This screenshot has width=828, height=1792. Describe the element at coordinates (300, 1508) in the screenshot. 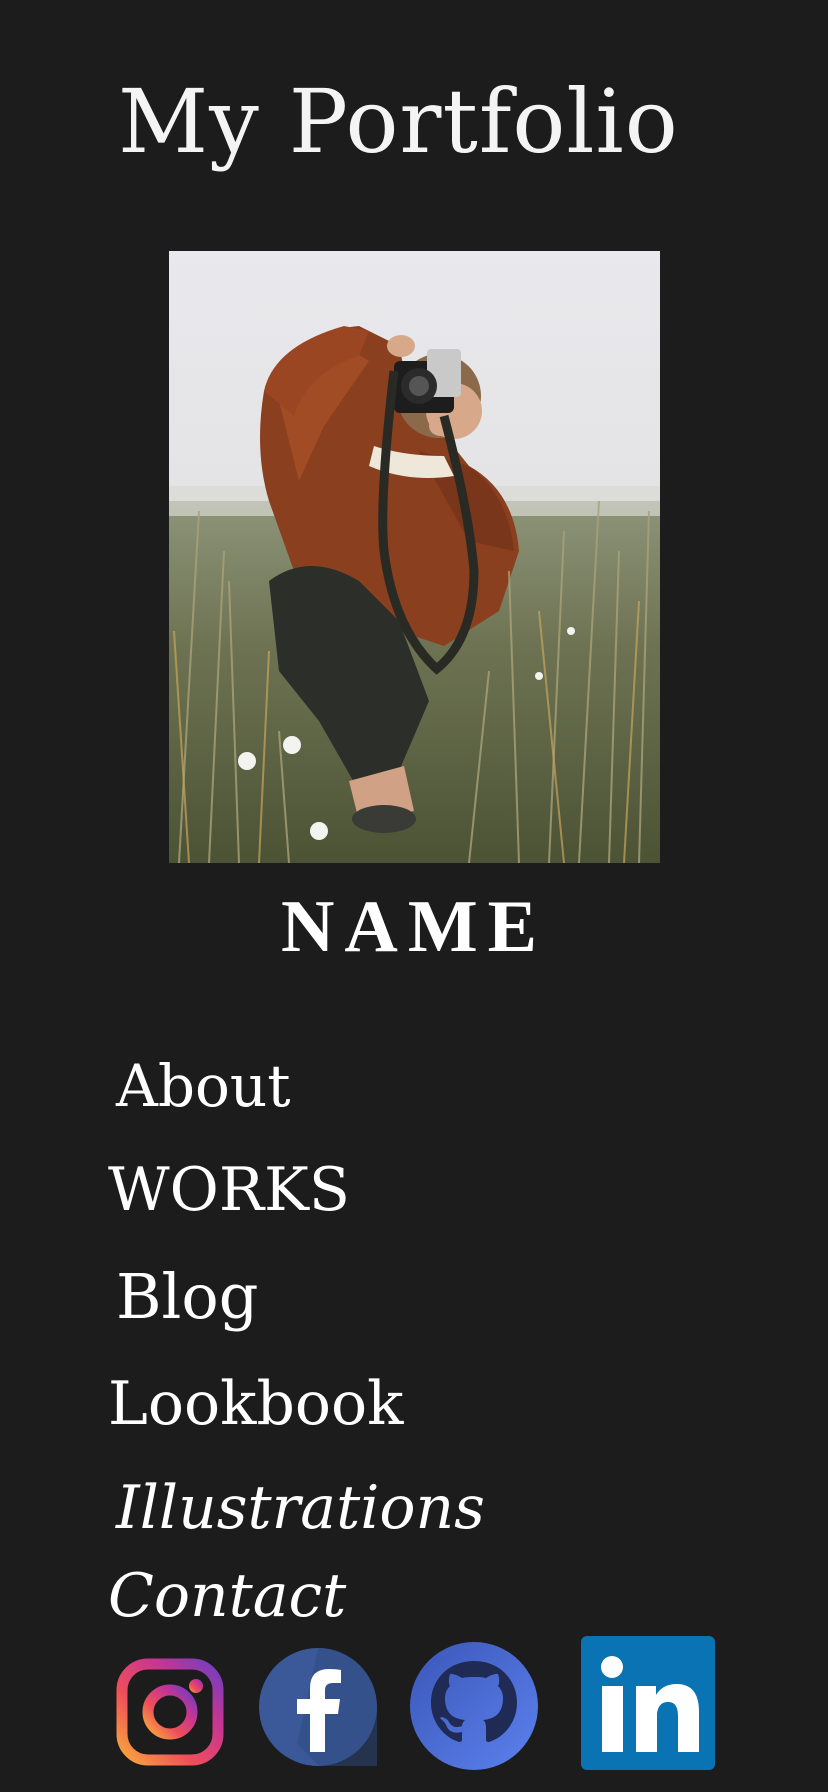

I see `nav-item-illustrations: Illustrations` at that location.